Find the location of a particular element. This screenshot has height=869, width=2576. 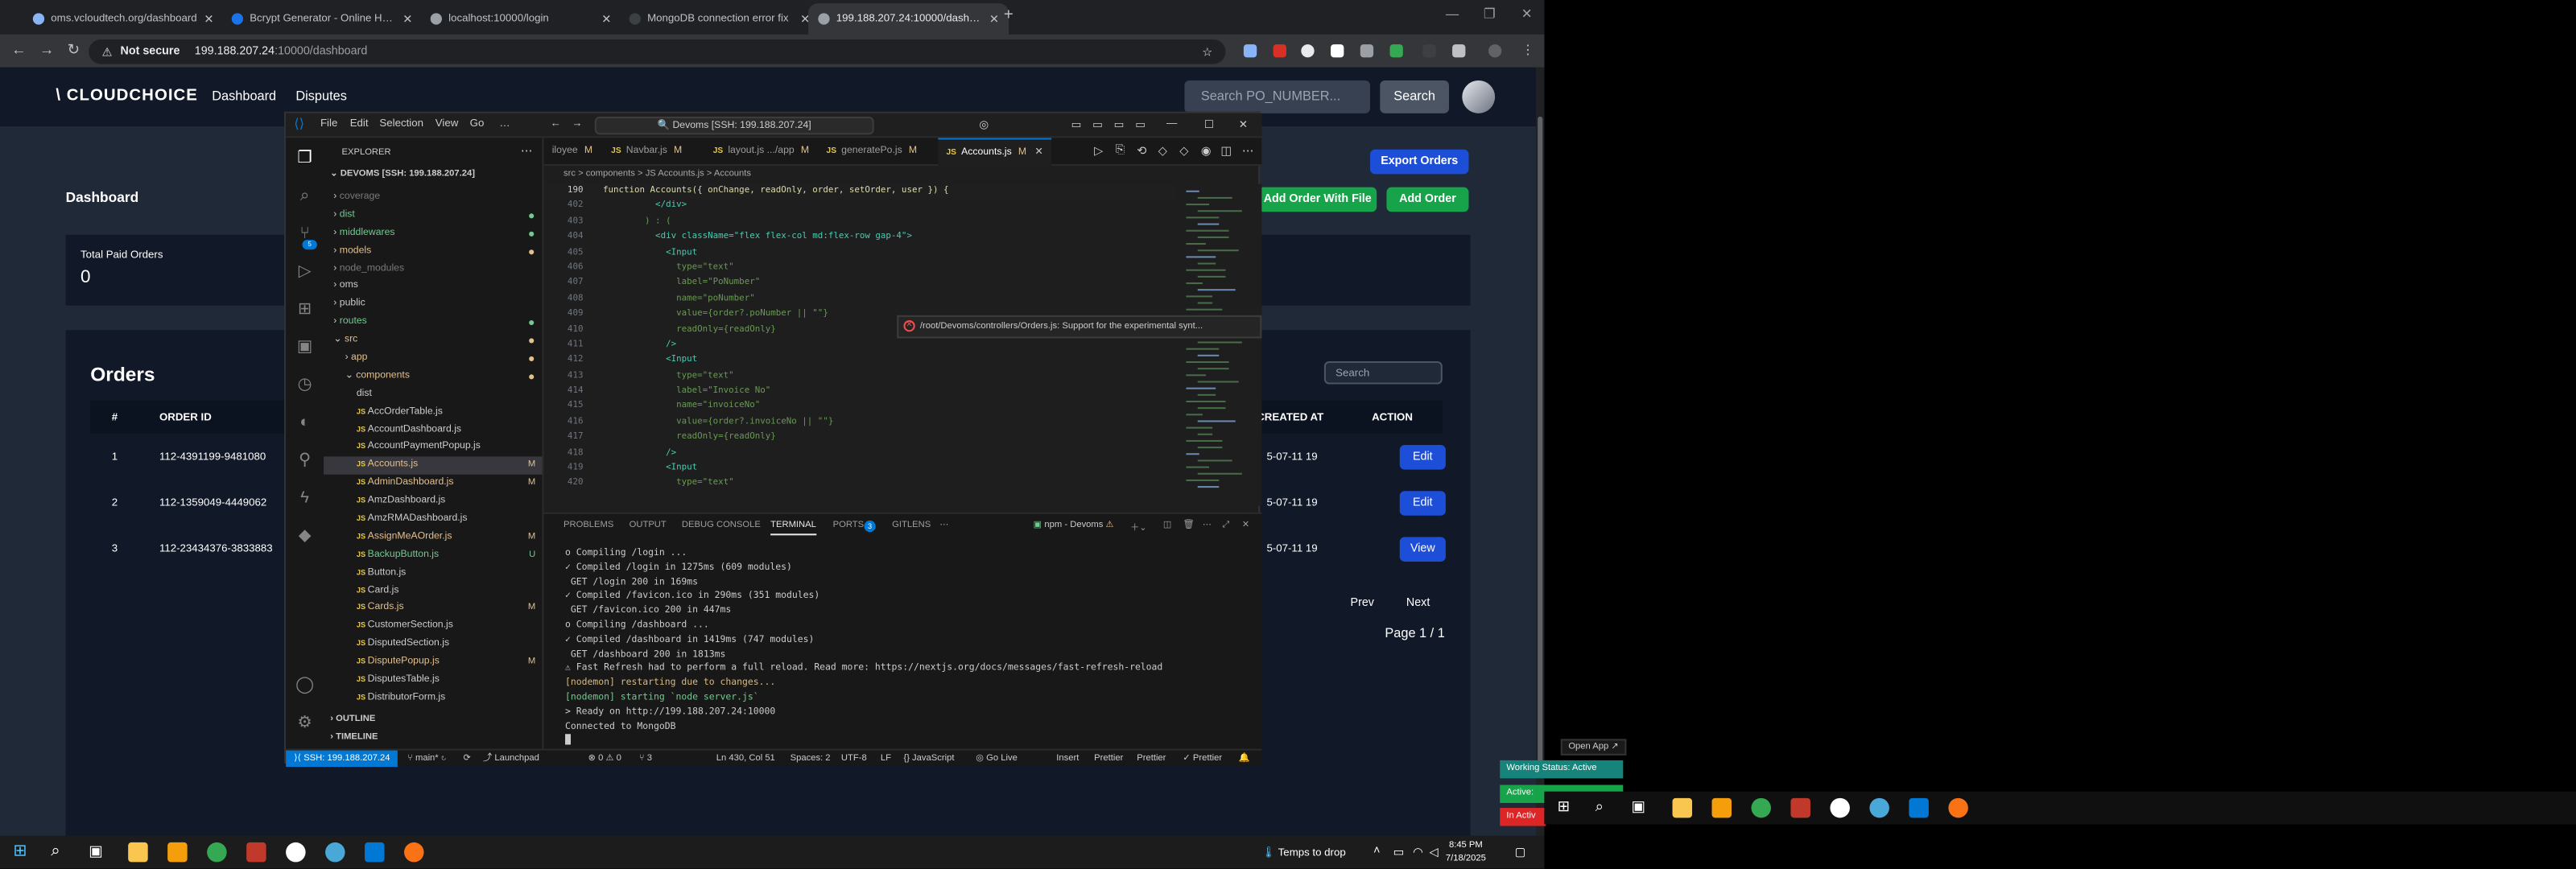

explorer-item: JS AmzDashboard.js is located at coordinates (433, 502).